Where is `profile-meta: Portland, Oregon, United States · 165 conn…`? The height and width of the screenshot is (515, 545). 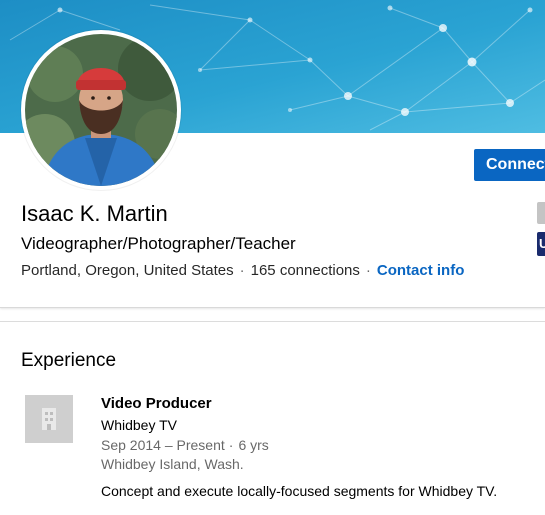 profile-meta: Portland, Oregon, United States · 165 conn… is located at coordinates (242, 271).